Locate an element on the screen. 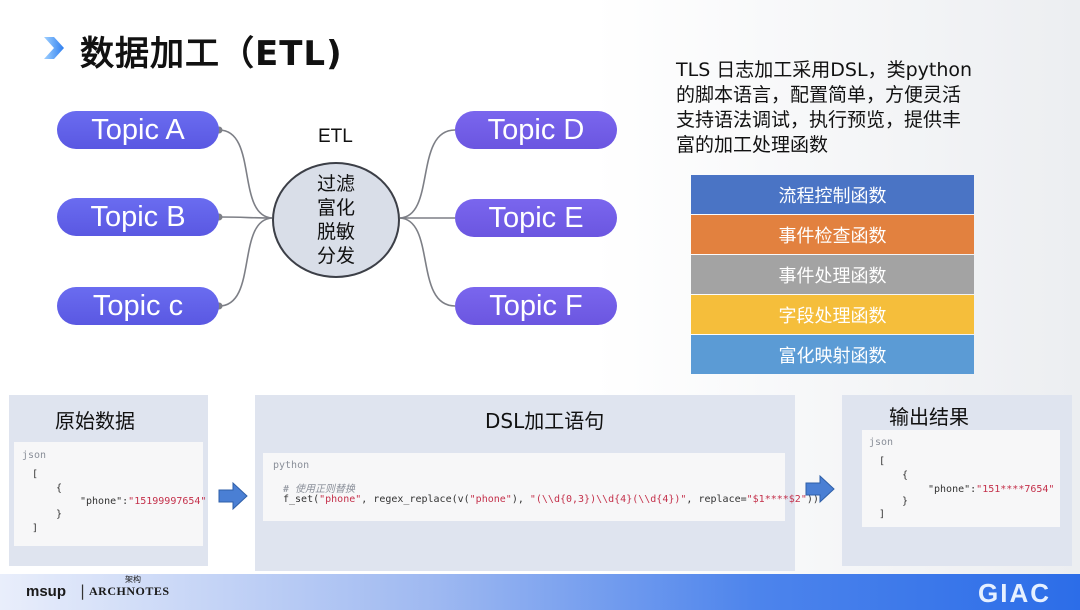 This screenshot has height=610, width=1080. topic-f-pill: Topic F is located at coordinates (536, 306).